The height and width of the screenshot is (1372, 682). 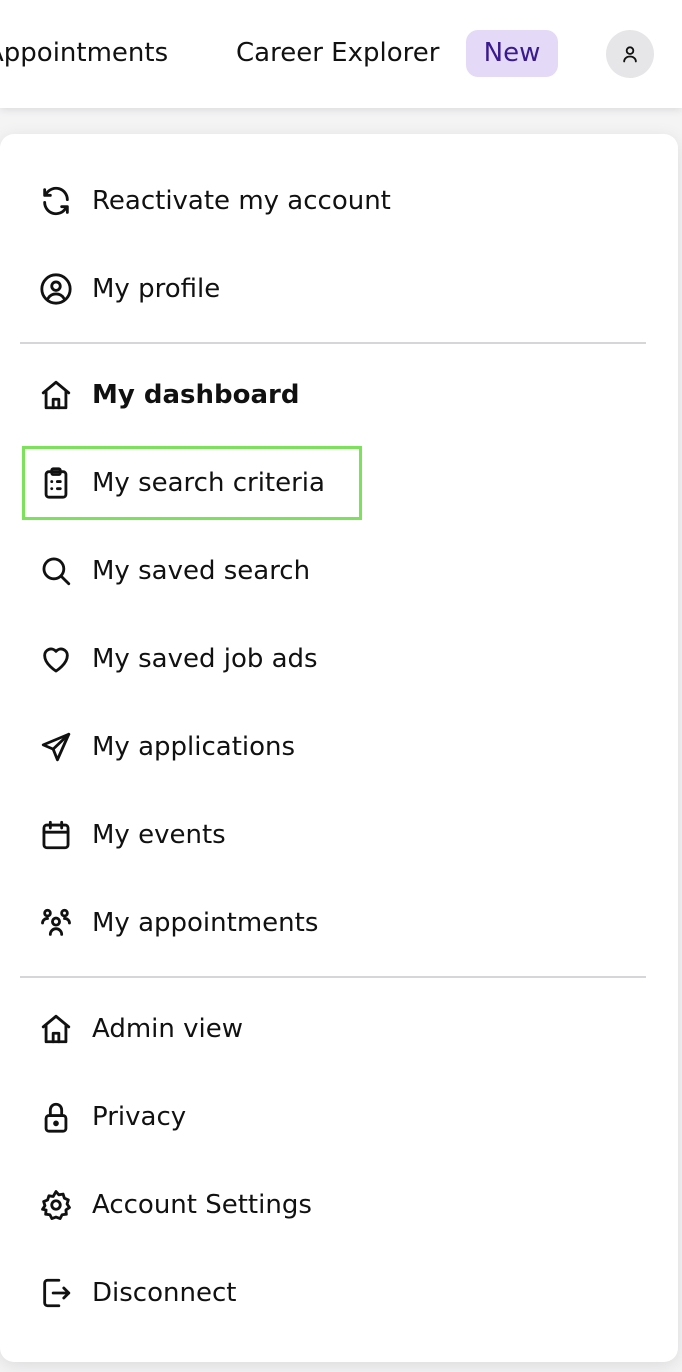 I want to click on heart-icon, so click(x=56, y=659).